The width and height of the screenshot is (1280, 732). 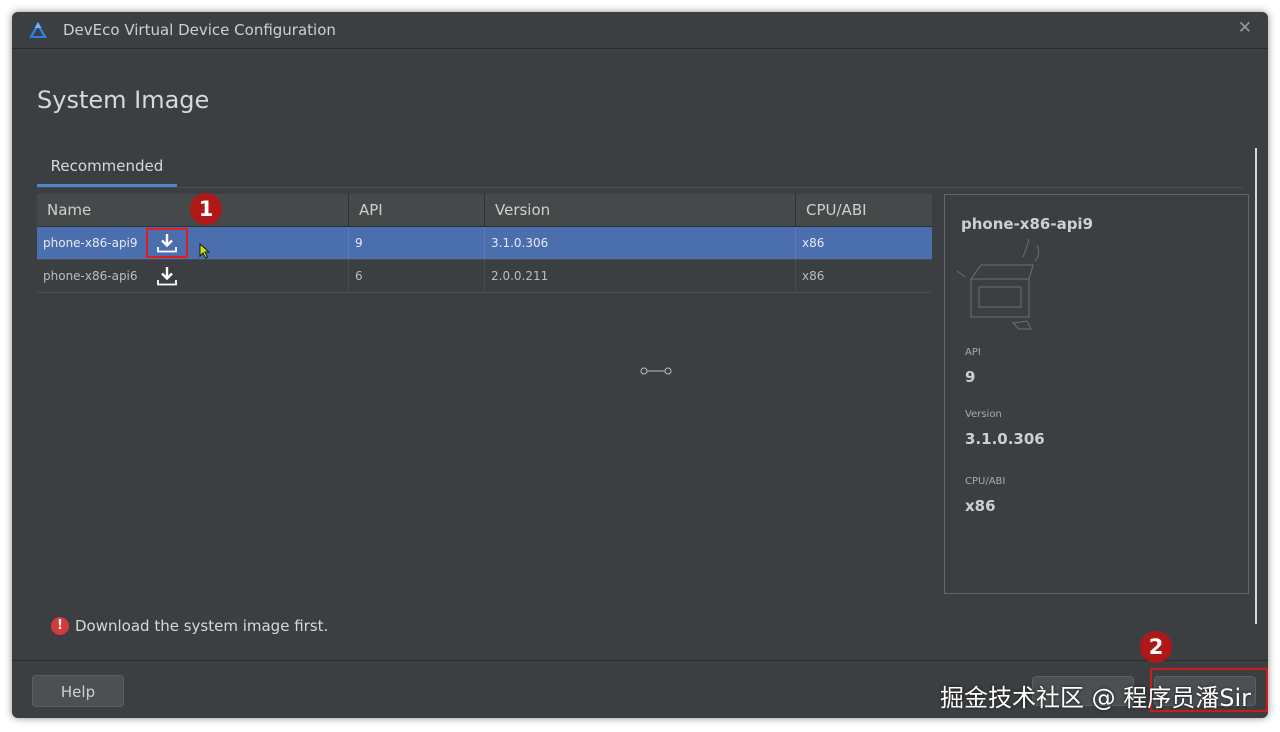 What do you see at coordinates (640, 660) in the screenshot?
I see `footer-divider` at bounding box center [640, 660].